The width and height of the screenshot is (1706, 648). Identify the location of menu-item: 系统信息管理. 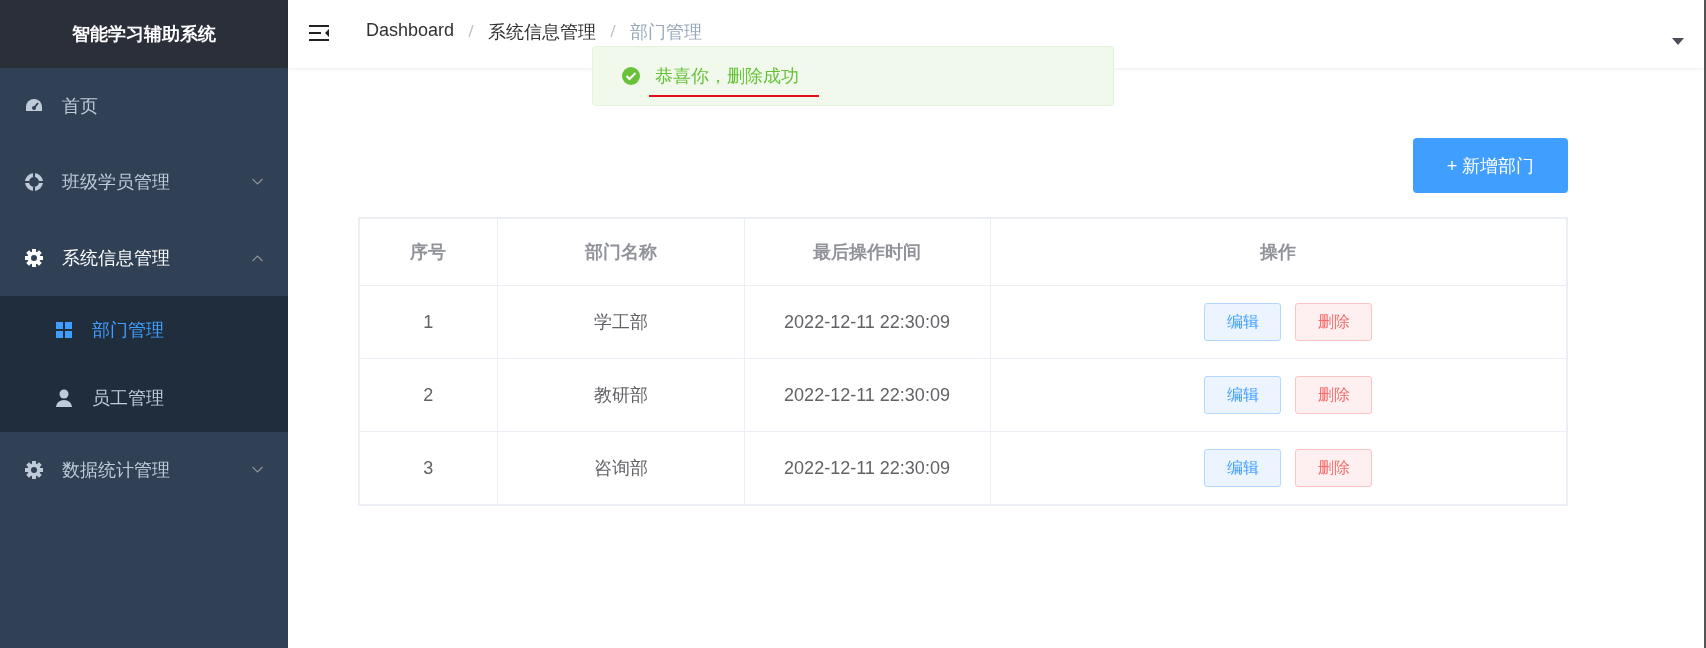
(144, 258).